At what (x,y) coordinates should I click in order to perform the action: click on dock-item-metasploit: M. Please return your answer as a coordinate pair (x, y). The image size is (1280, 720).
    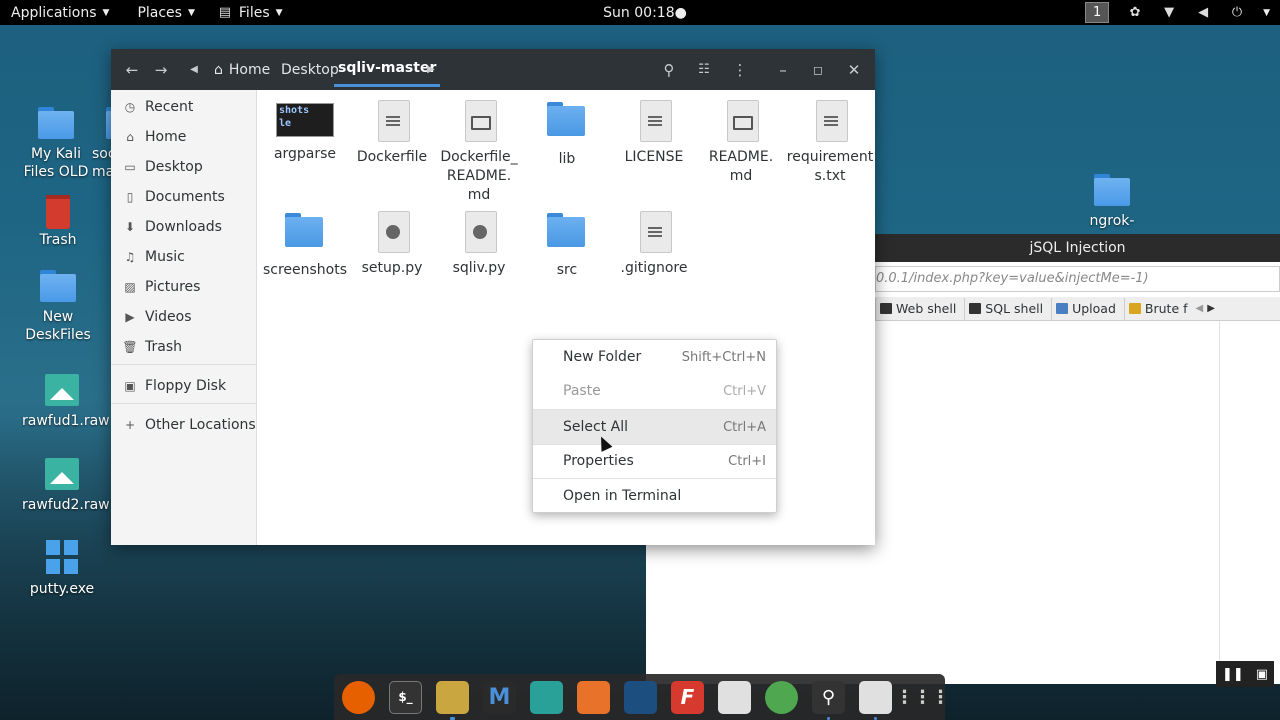
    Looking at the image, I should click on (499, 697).